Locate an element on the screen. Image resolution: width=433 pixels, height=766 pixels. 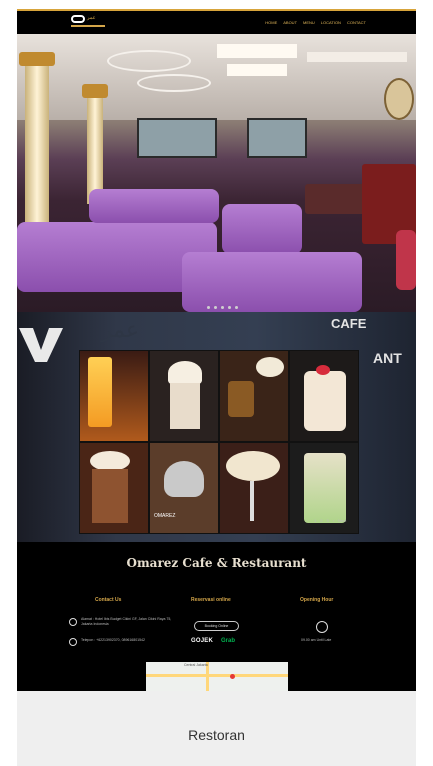
opening-hour-text: 09.00 am Until Late is located at coordinates (316, 640).